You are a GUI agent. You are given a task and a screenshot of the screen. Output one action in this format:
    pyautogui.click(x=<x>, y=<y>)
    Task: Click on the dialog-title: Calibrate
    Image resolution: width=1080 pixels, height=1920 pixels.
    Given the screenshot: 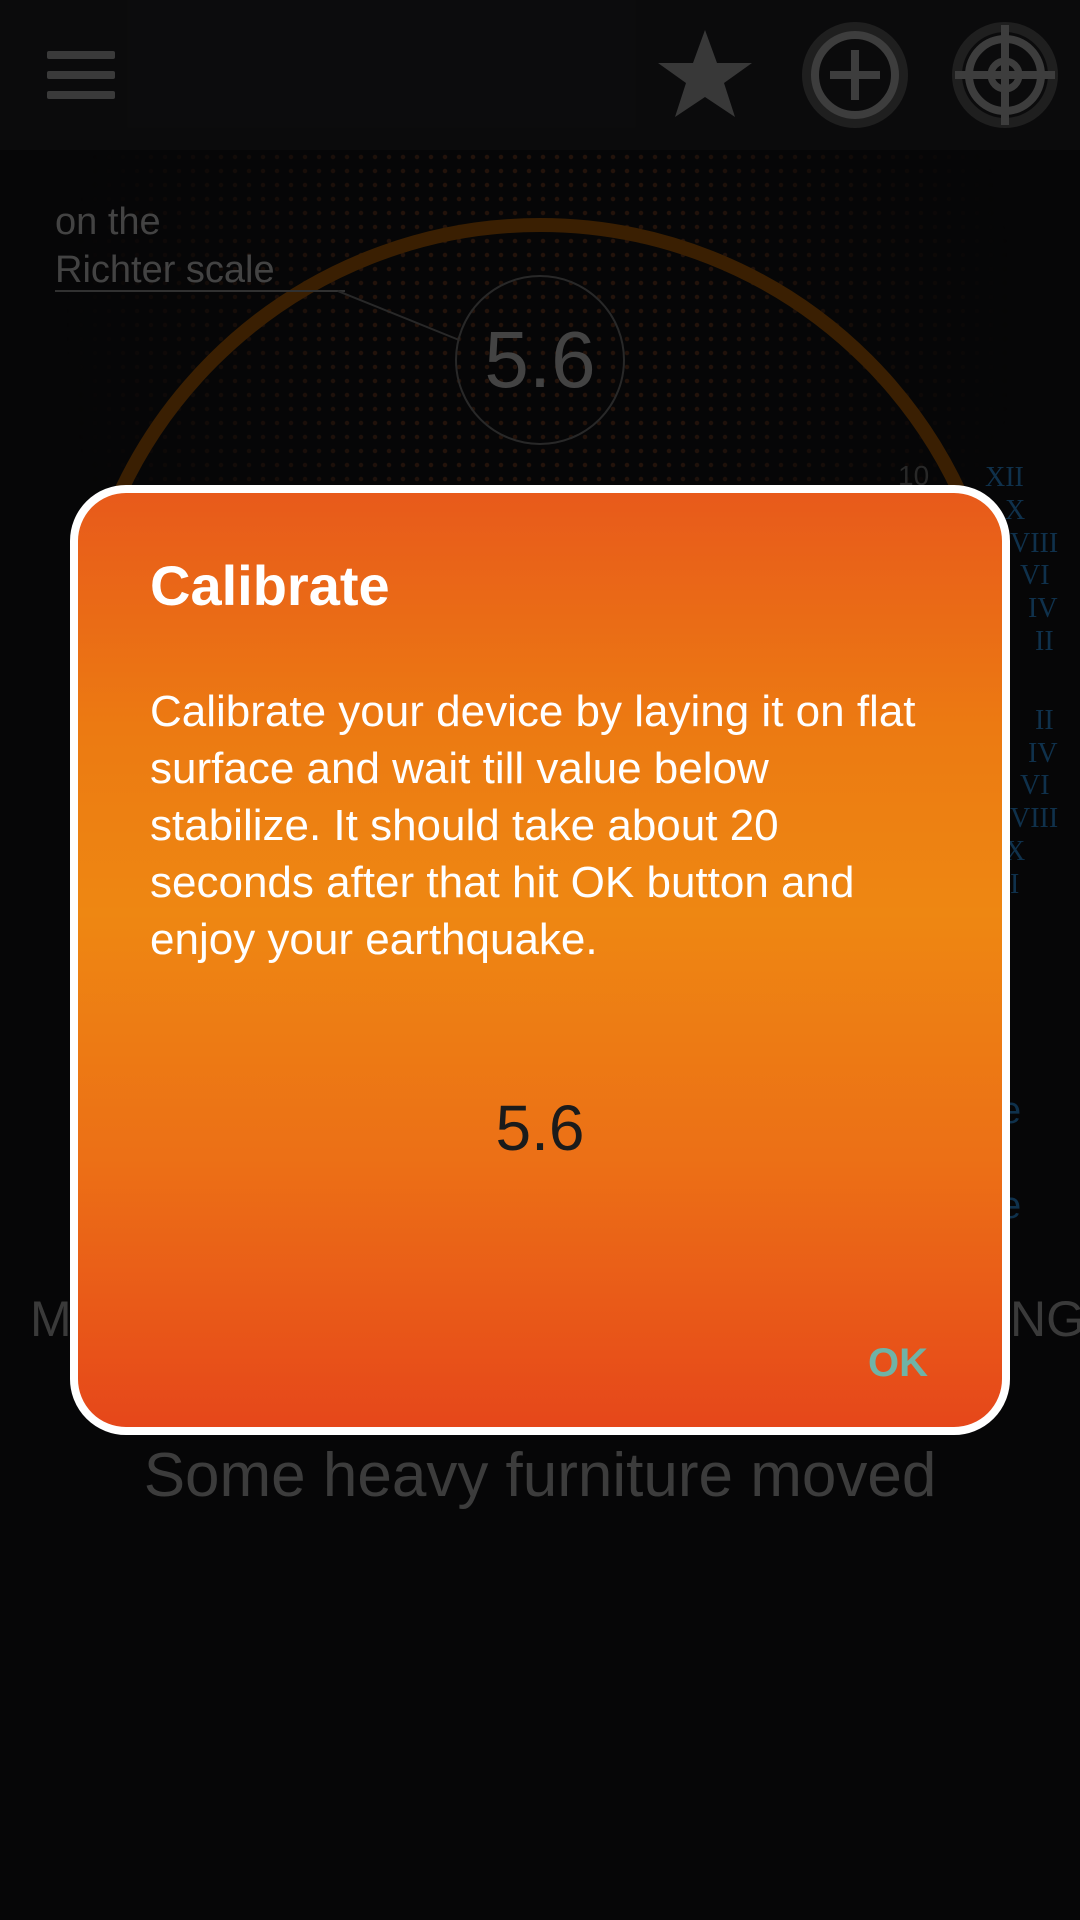 What is the action you would take?
    pyautogui.click(x=270, y=585)
    